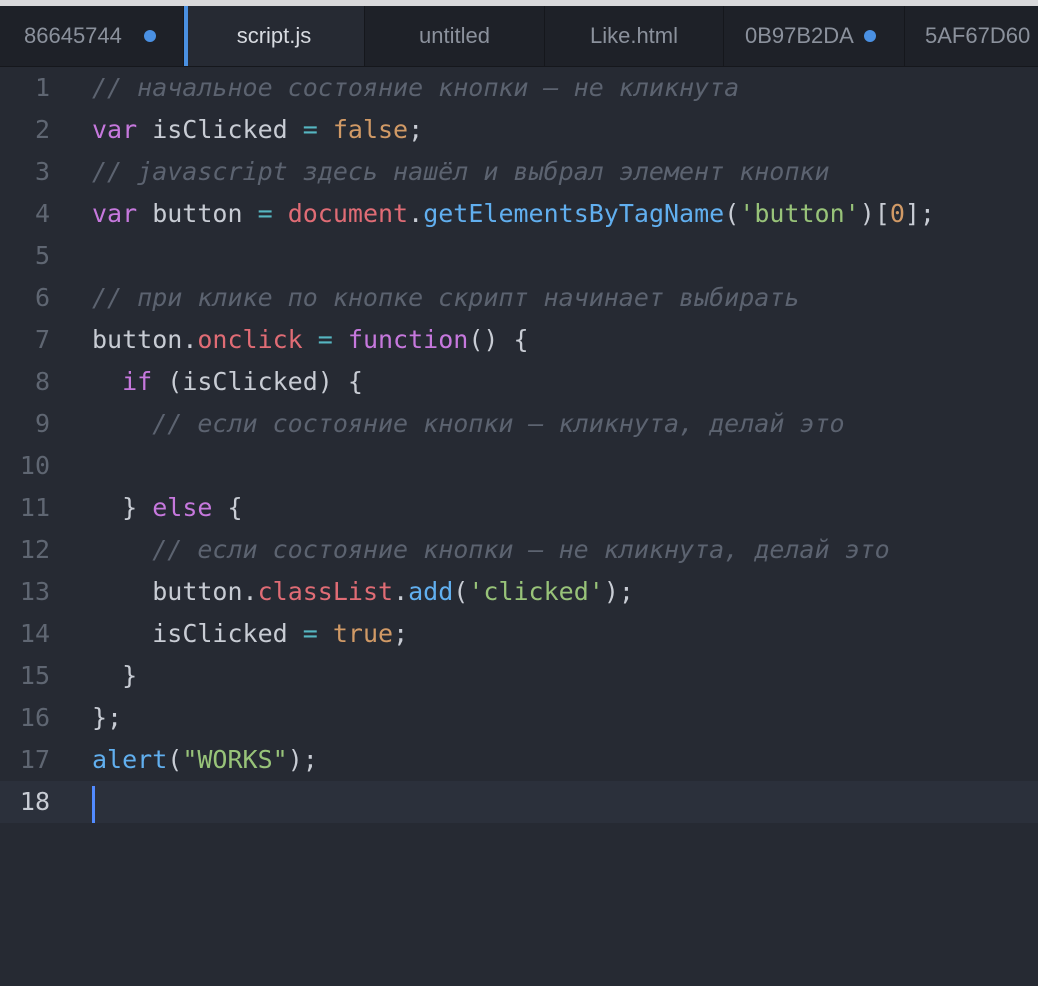  What do you see at coordinates (355, 633) in the screenshot?
I see `code-token: true` at bounding box center [355, 633].